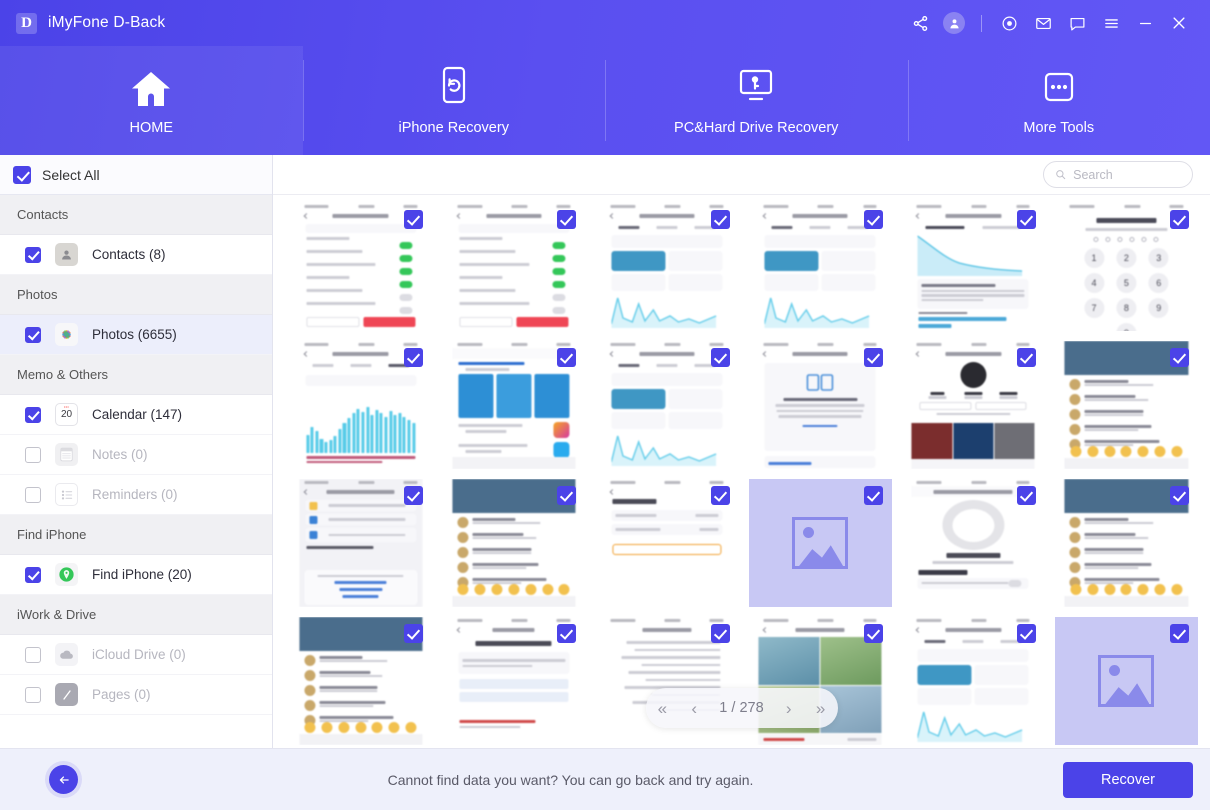 The width and height of the screenshot is (1210, 810). I want to click on target-icon, so click(1009, 23).